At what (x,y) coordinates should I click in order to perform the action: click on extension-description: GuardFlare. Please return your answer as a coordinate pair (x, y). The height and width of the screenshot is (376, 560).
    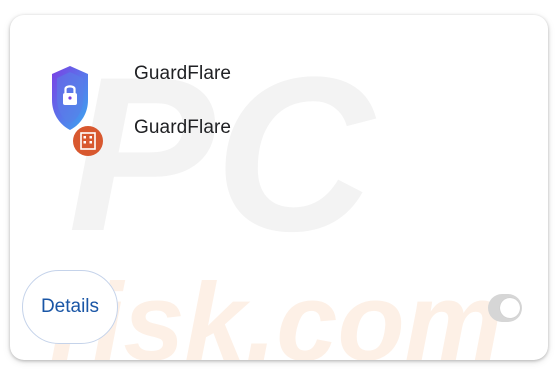
    Looking at the image, I should click on (183, 127).